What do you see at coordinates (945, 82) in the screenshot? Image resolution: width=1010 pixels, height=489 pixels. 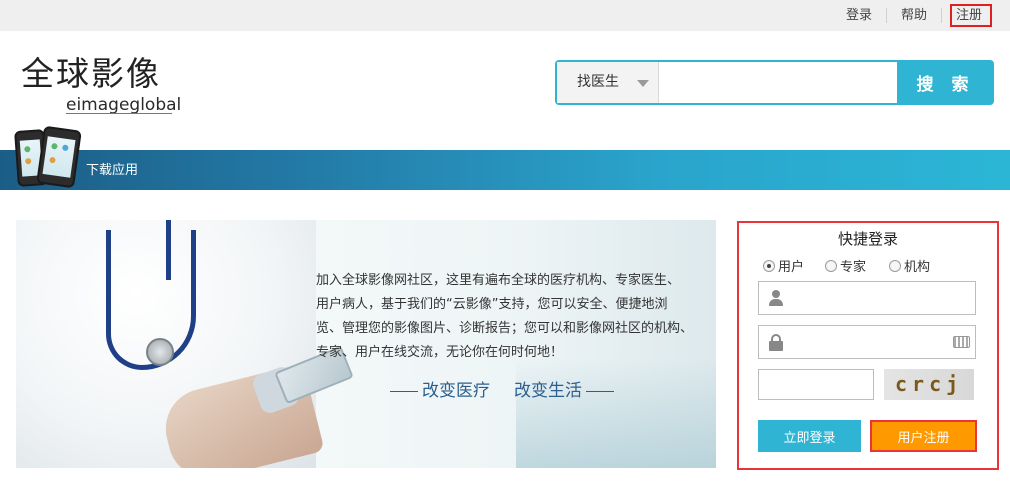 I see `search-button: 搜 索` at bounding box center [945, 82].